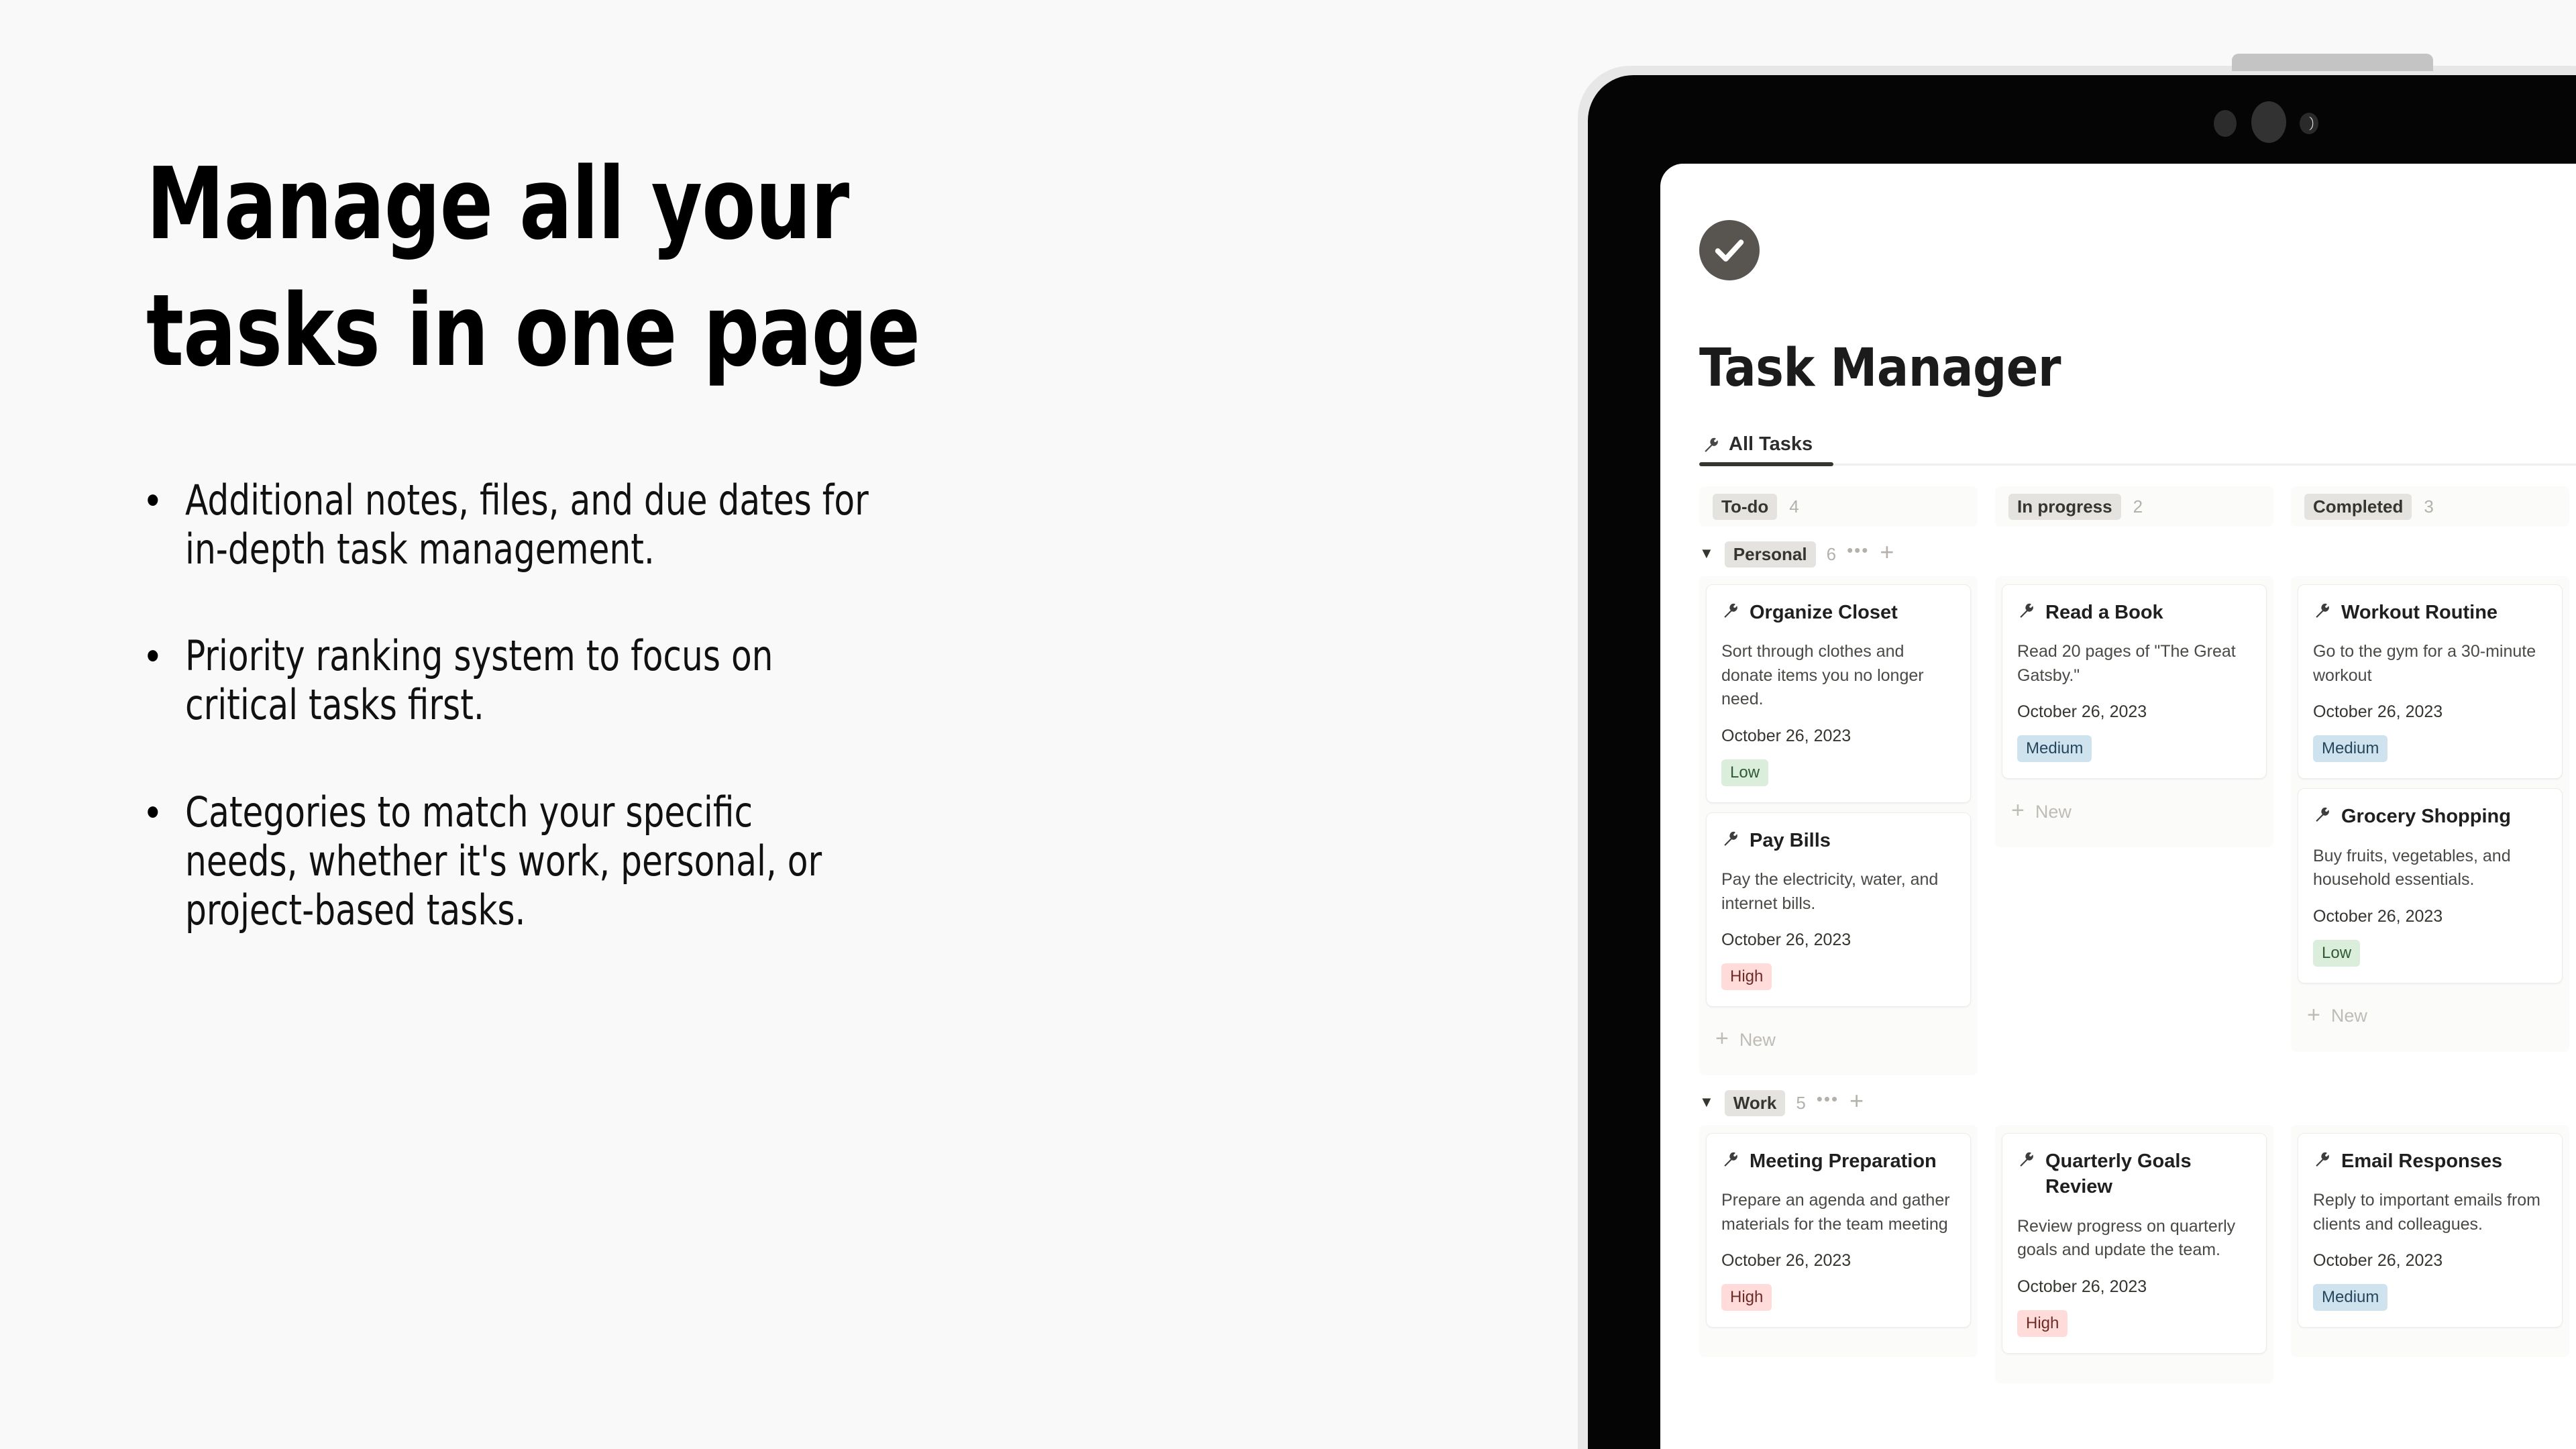 The height and width of the screenshot is (1449, 2576). Describe the element at coordinates (1745, 506) in the screenshot. I see `status-badge: To-do` at that location.